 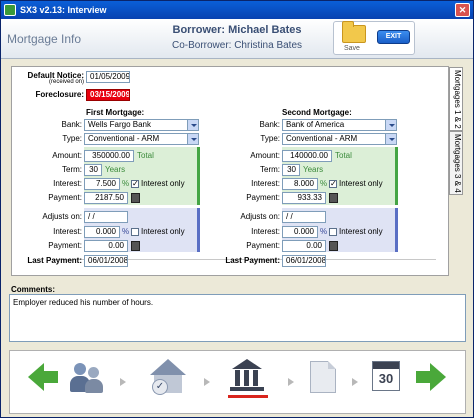 I want to click on first-adj-interest-field: 0.000, so click(x=102, y=232).